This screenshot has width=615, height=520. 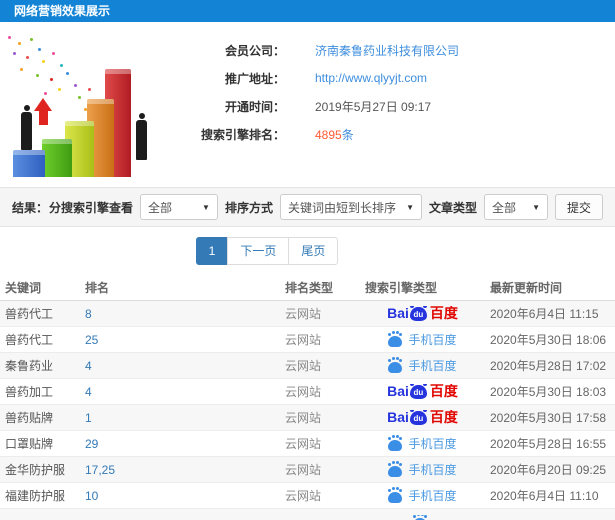 I want to click on last-page-button: 尾页, so click(x=313, y=251).